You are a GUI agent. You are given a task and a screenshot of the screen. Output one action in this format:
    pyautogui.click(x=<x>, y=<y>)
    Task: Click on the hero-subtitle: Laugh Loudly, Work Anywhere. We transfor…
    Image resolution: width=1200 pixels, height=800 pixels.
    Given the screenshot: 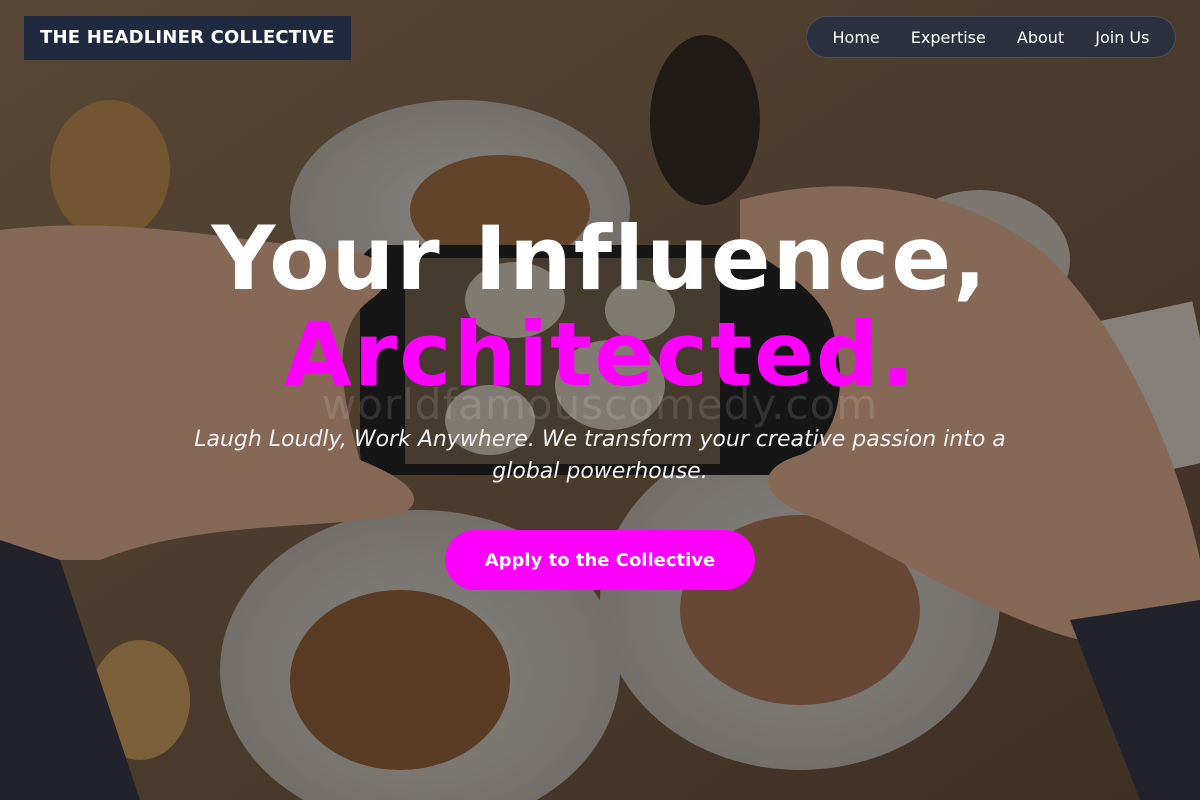 What is the action you would take?
    pyautogui.click(x=600, y=455)
    